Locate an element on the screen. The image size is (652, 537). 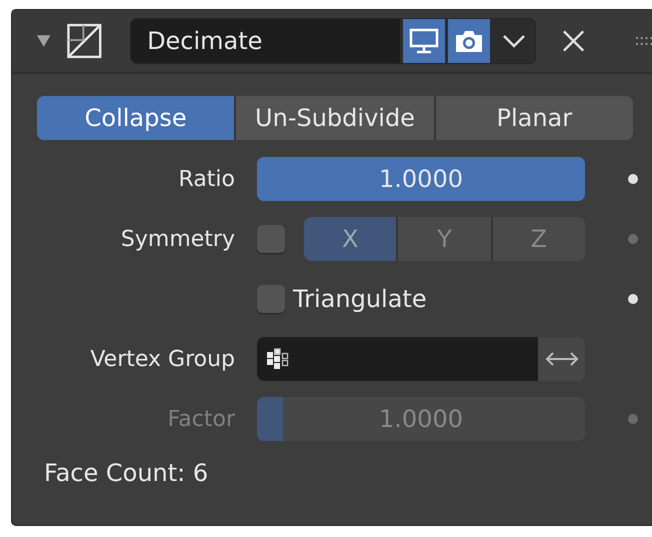
ratio-slider: 1.0000 is located at coordinates (421, 179).